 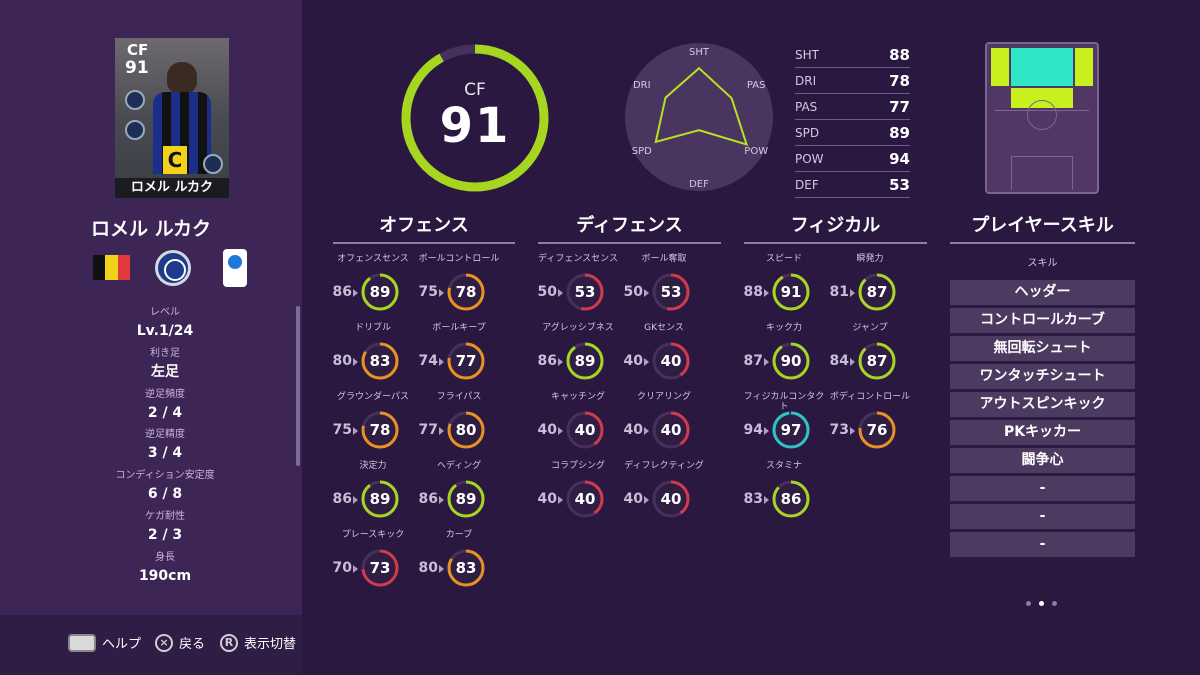 What do you see at coordinates (642, 85) in the screenshot?
I see `radar-label-dri: DRI` at bounding box center [642, 85].